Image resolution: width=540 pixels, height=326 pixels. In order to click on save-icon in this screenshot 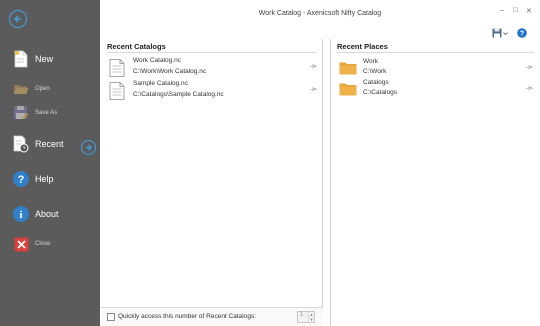, I will do `click(497, 33)`.